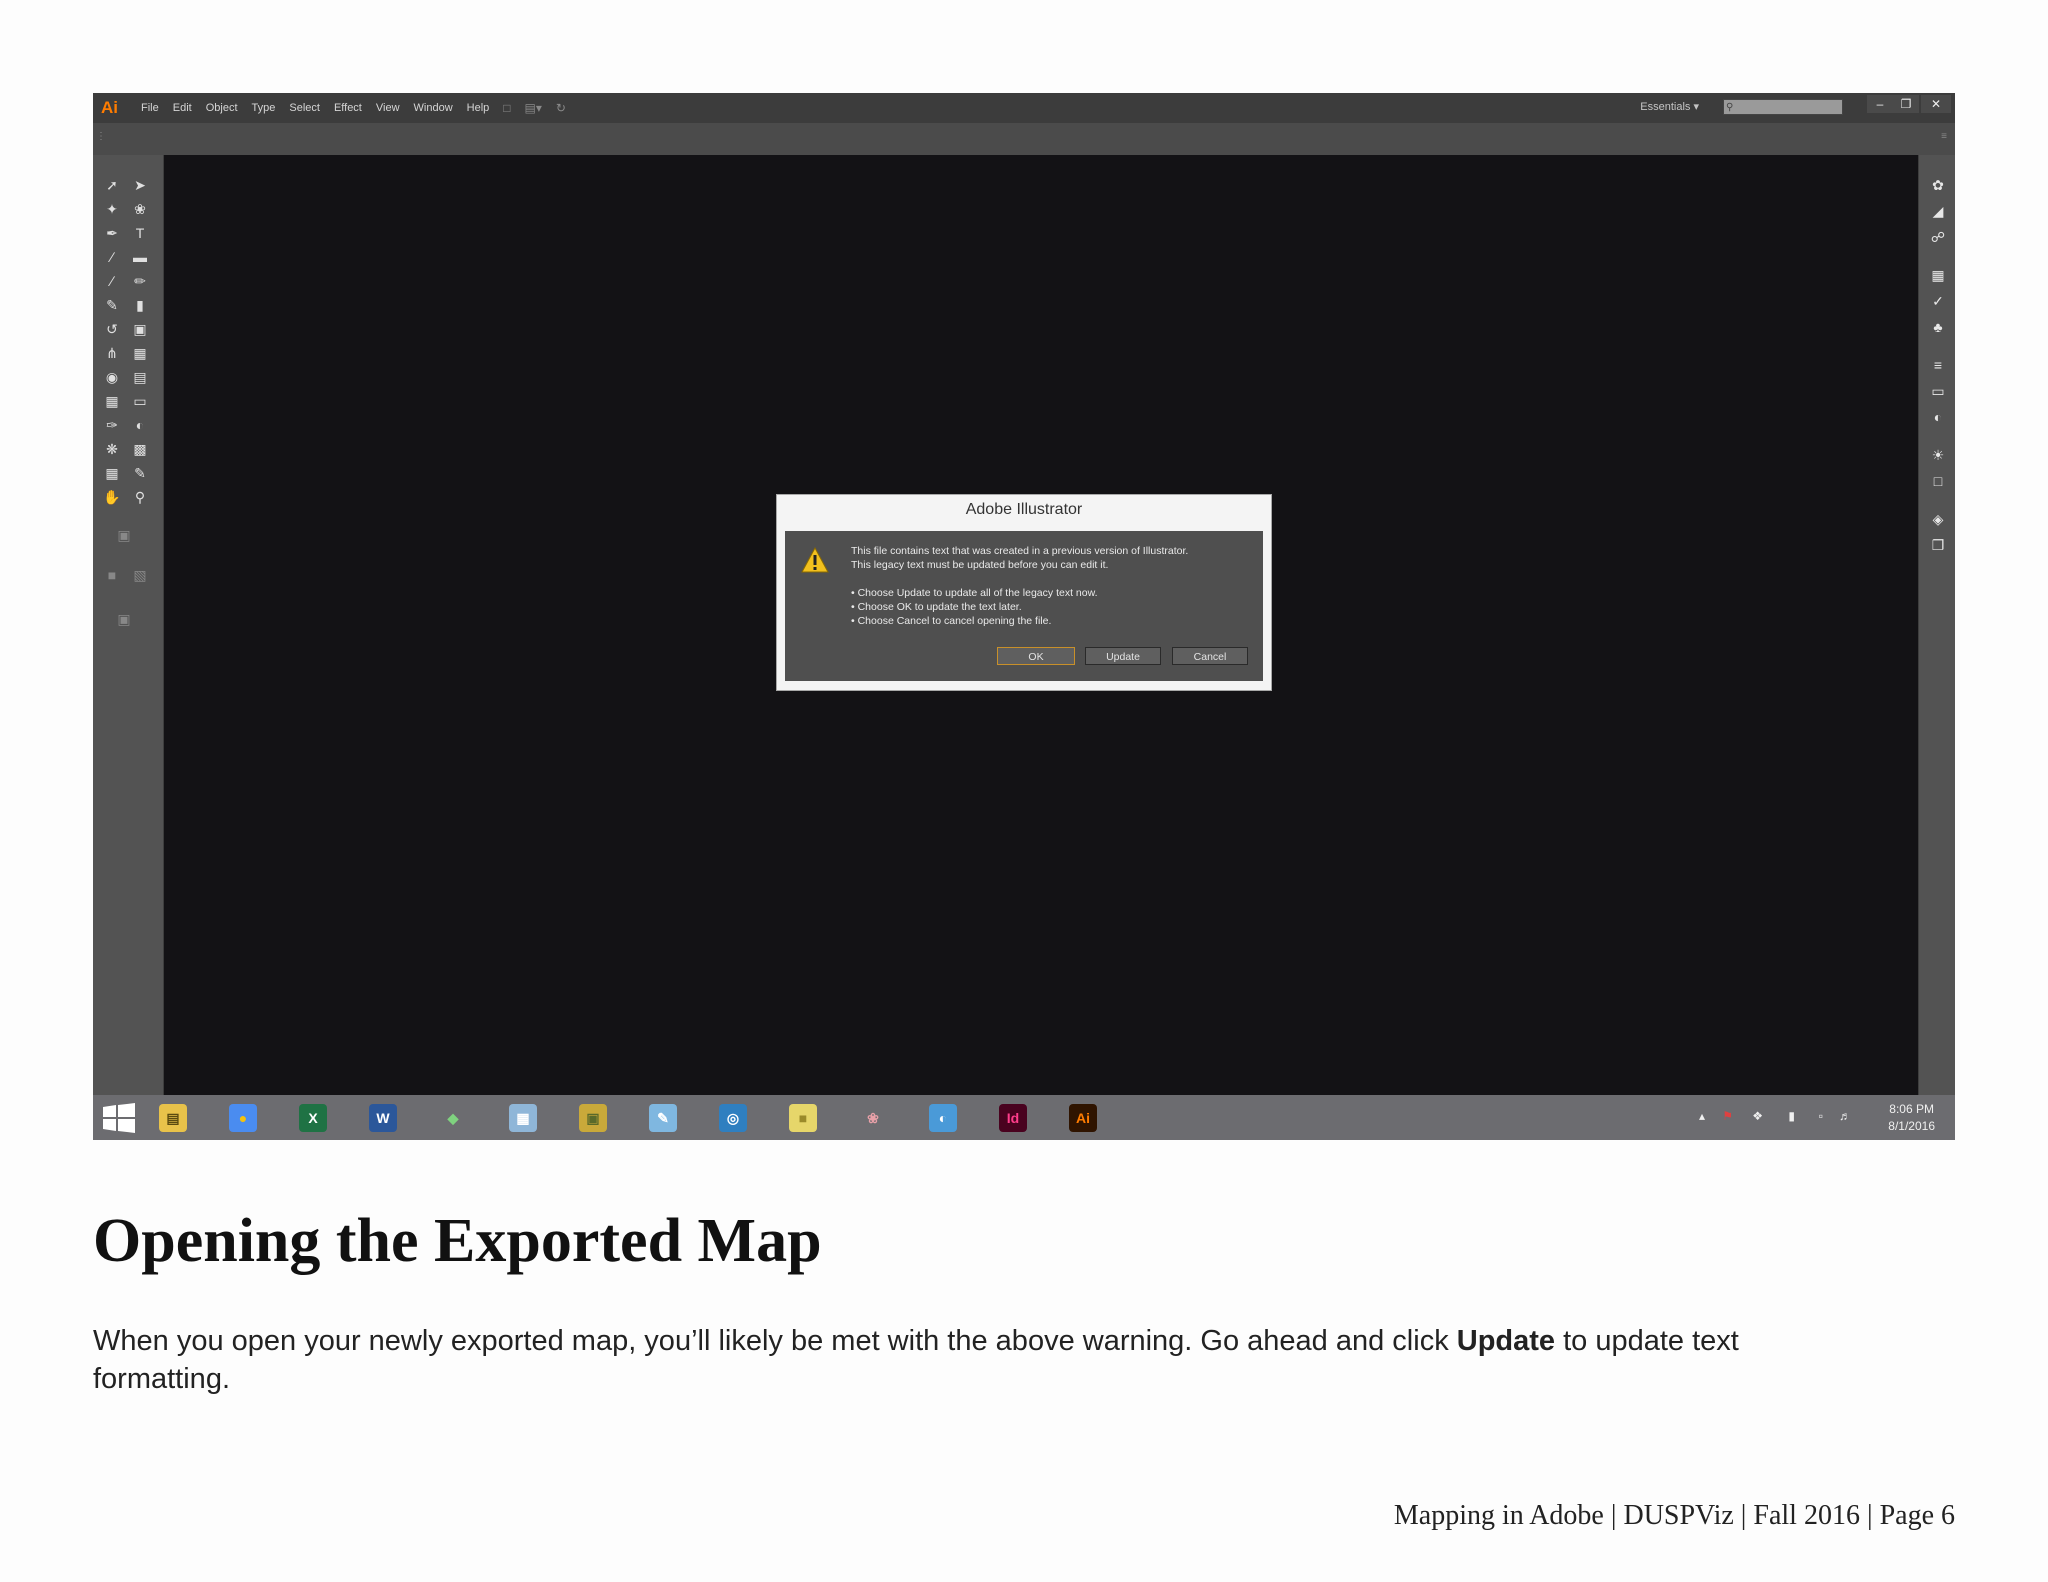  I want to click on taskbar-app-magnifier: ◎, so click(733, 1117).